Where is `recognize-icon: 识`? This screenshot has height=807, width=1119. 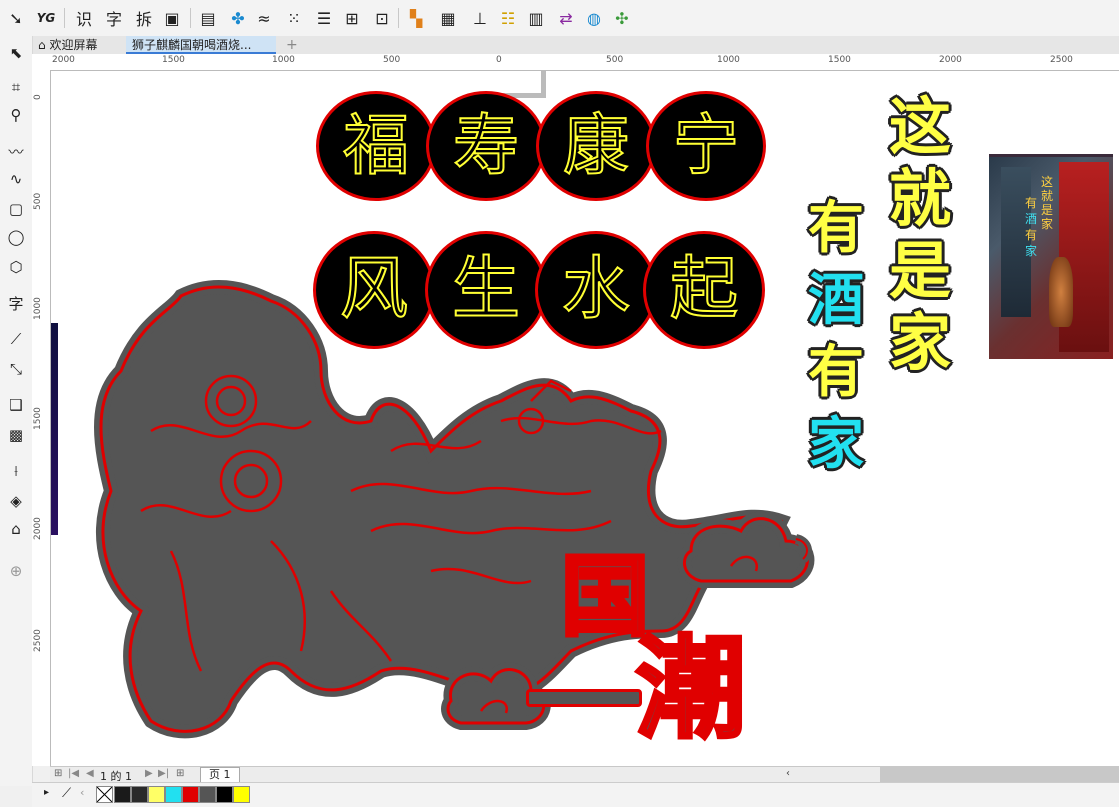 recognize-icon: 识 is located at coordinates (84, 18).